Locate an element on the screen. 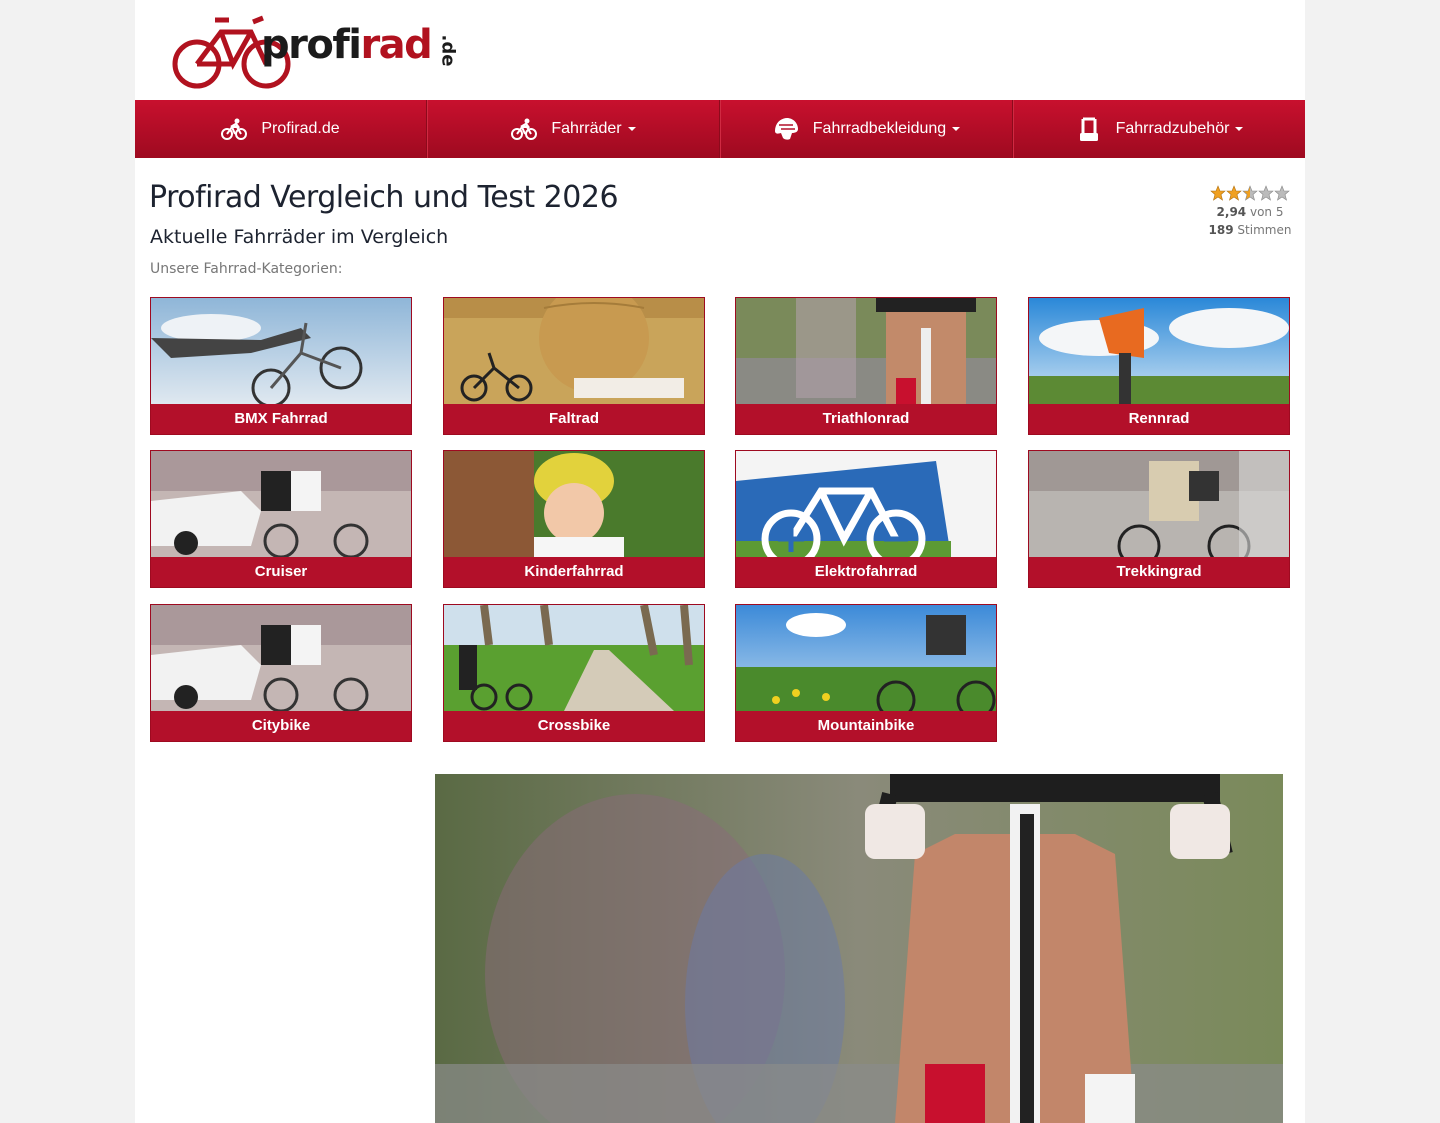 The height and width of the screenshot is (1123, 1440). star-half-icon is located at coordinates (1250, 193).